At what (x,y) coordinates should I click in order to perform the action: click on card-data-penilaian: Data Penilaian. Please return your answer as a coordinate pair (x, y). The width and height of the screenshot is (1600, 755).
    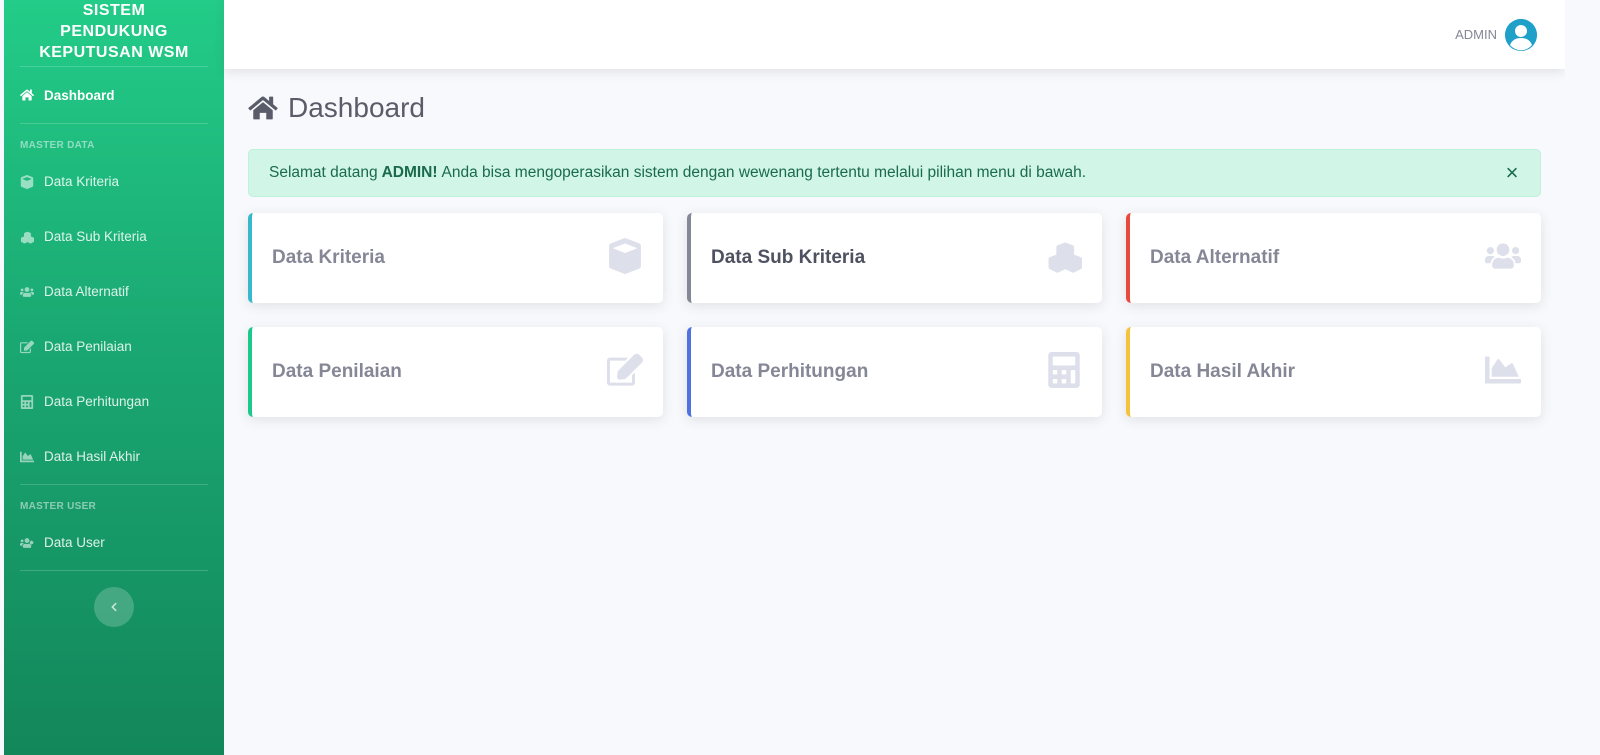
    Looking at the image, I should click on (455, 372).